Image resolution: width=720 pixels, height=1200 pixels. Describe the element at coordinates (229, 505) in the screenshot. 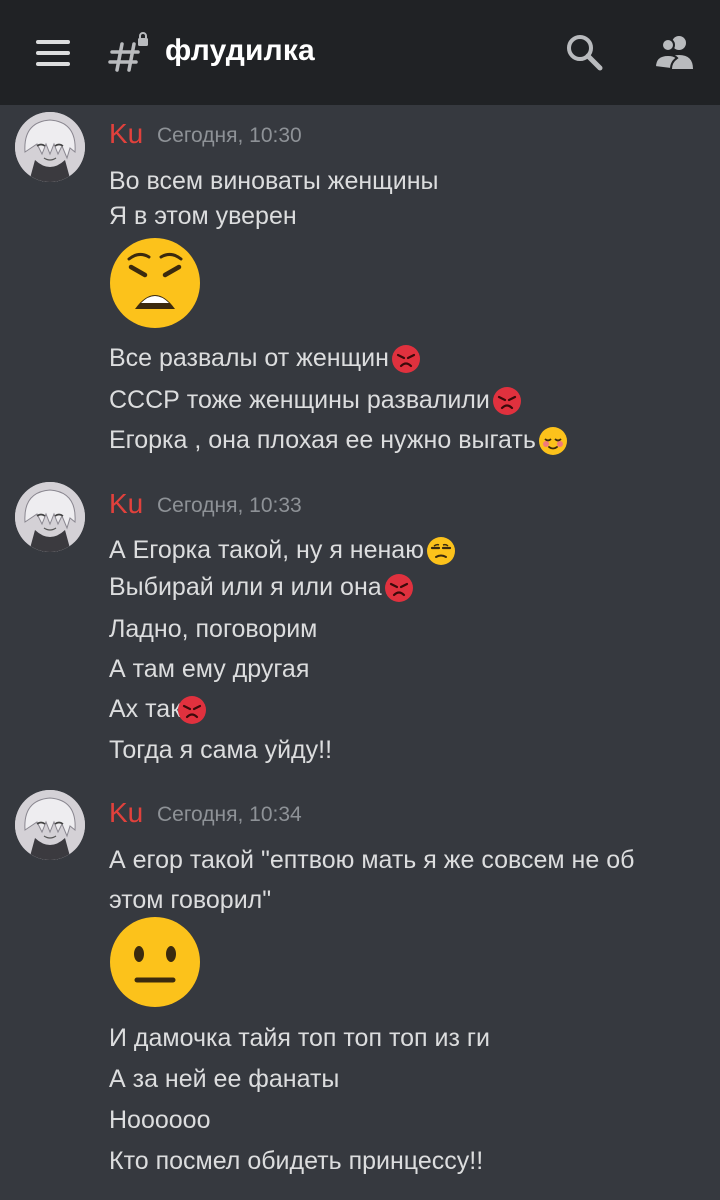

I see `message-timestamp: Сегодня, 10:33` at that location.